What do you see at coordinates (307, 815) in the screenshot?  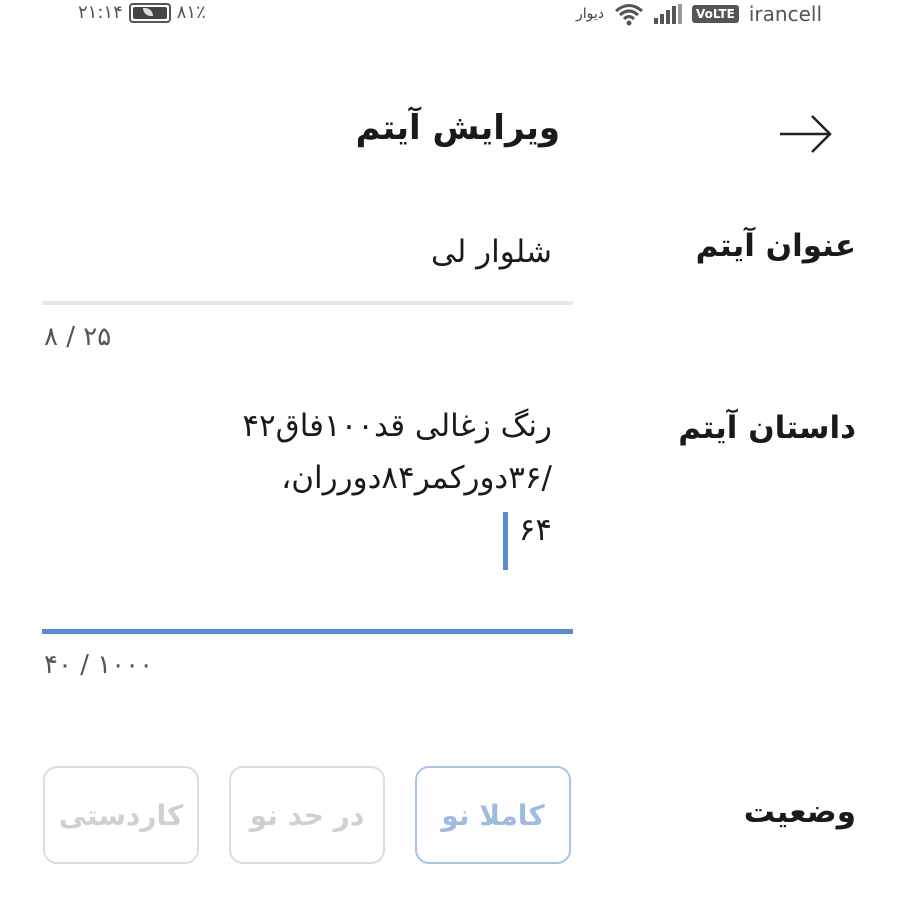 I see `status-option-like-new: در حد نو` at bounding box center [307, 815].